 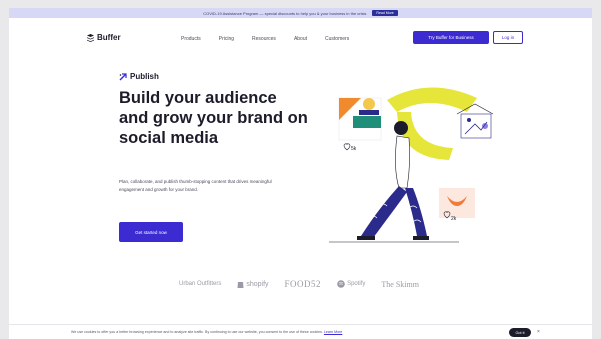 I want to click on food-card: 2k, so click(x=457, y=205).